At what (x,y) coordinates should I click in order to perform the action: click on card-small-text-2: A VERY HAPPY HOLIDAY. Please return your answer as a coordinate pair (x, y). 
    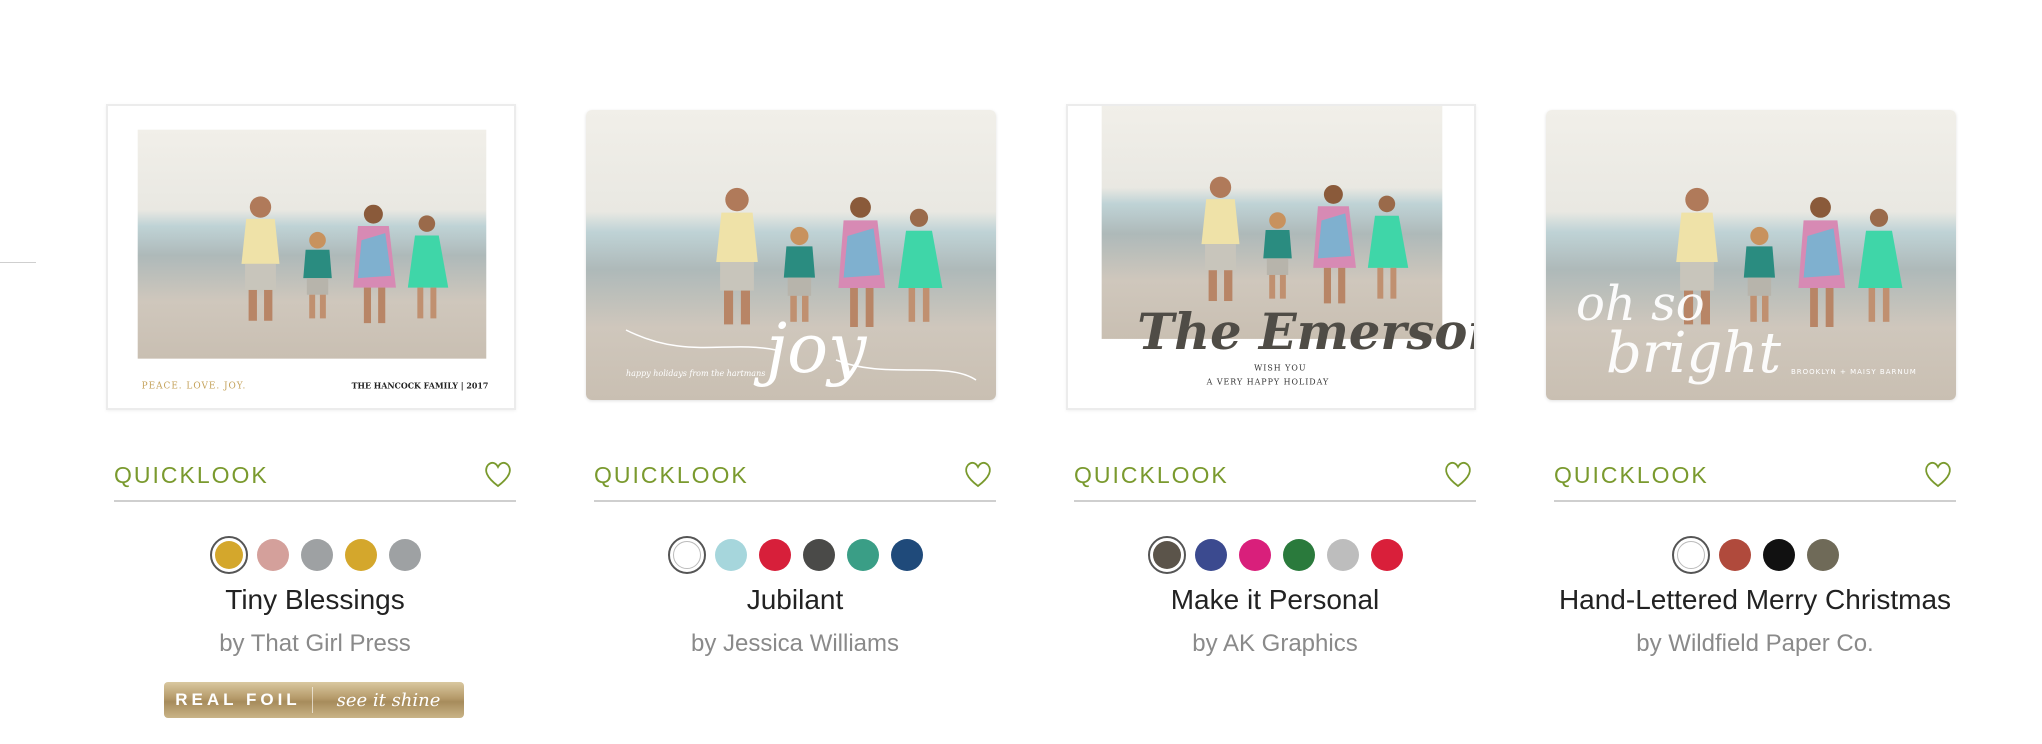
    Looking at the image, I should click on (1268, 381).